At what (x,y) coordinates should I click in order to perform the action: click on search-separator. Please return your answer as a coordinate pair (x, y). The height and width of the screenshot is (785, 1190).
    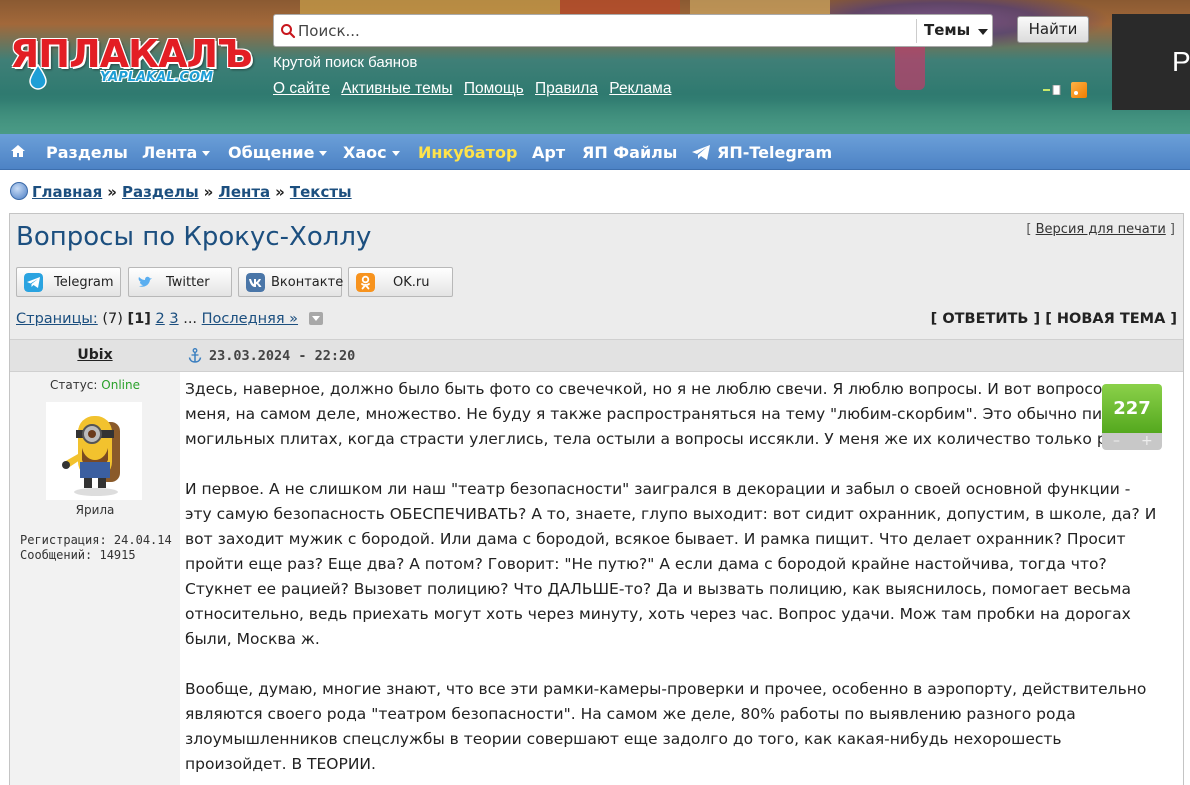
    Looking at the image, I should click on (916, 31).